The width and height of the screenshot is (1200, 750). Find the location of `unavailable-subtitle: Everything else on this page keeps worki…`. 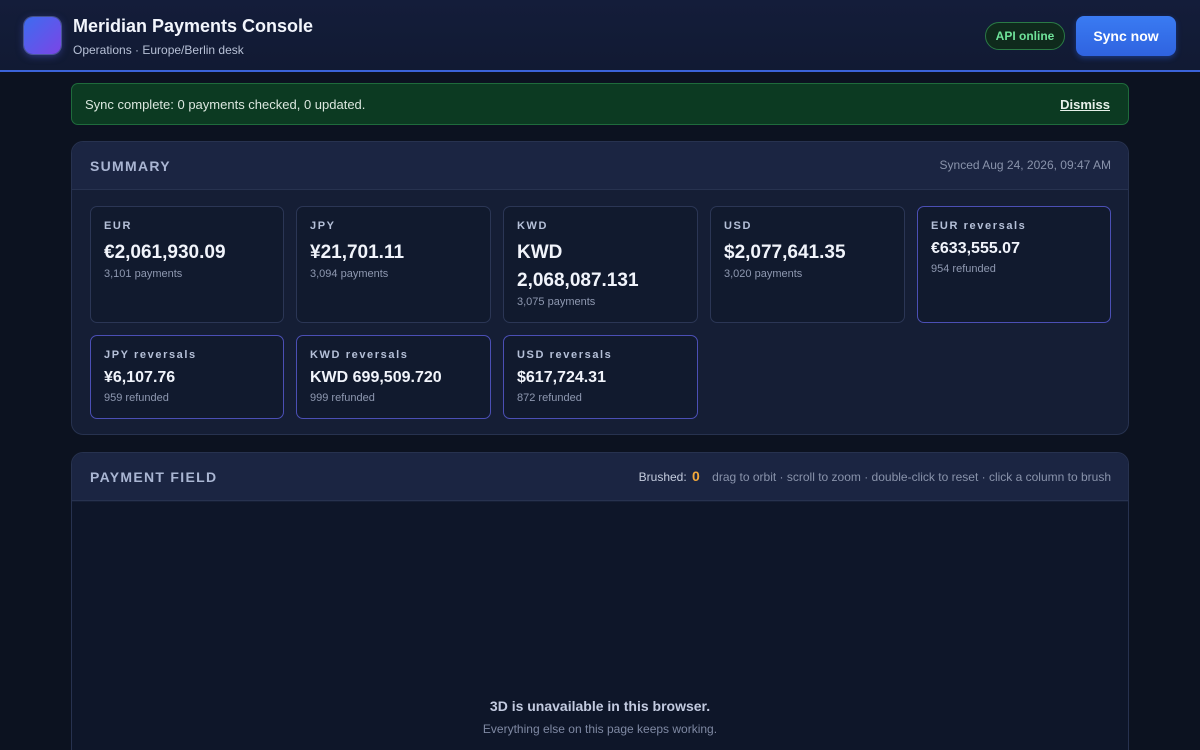

unavailable-subtitle: Everything else on this page keeps worki… is located at coordinates (600, 729).